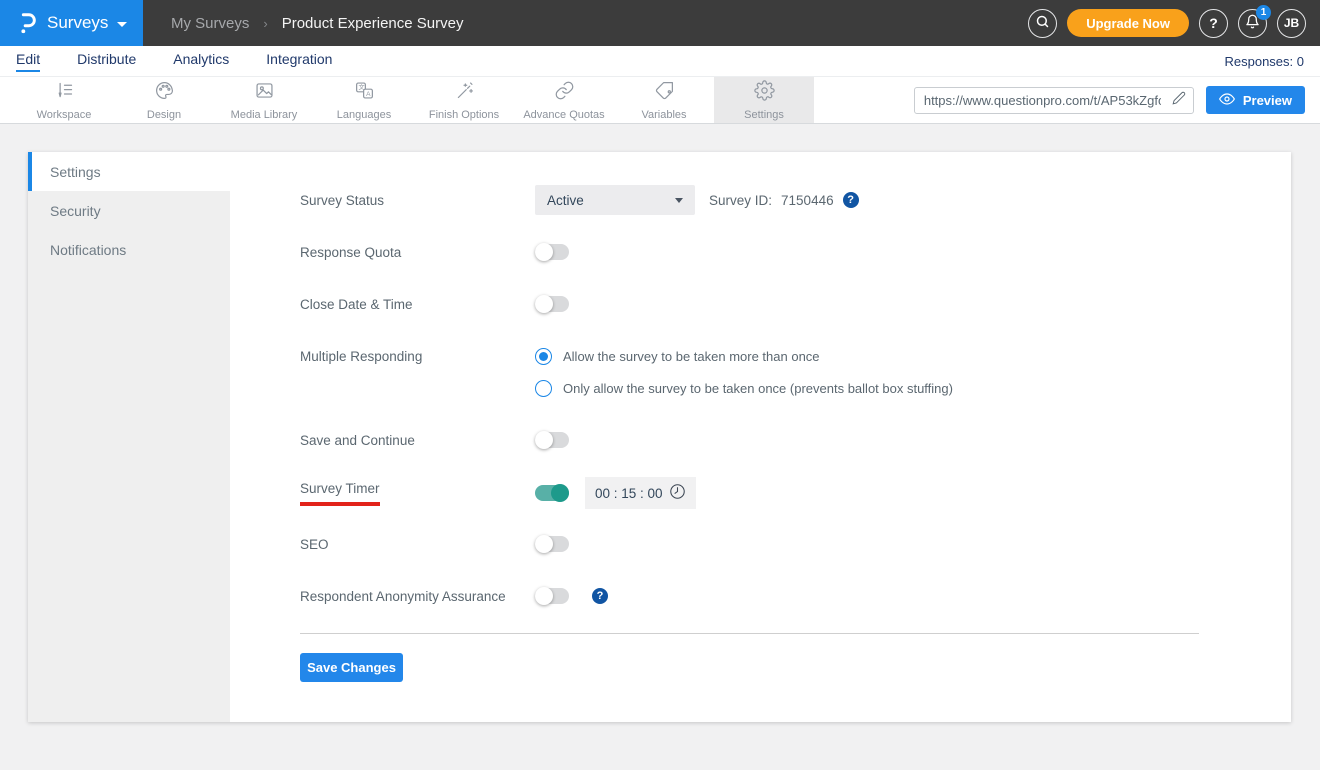  Describe the element at coordinates (464, 93) in the screenshot. I see `wand-icon` at that location.